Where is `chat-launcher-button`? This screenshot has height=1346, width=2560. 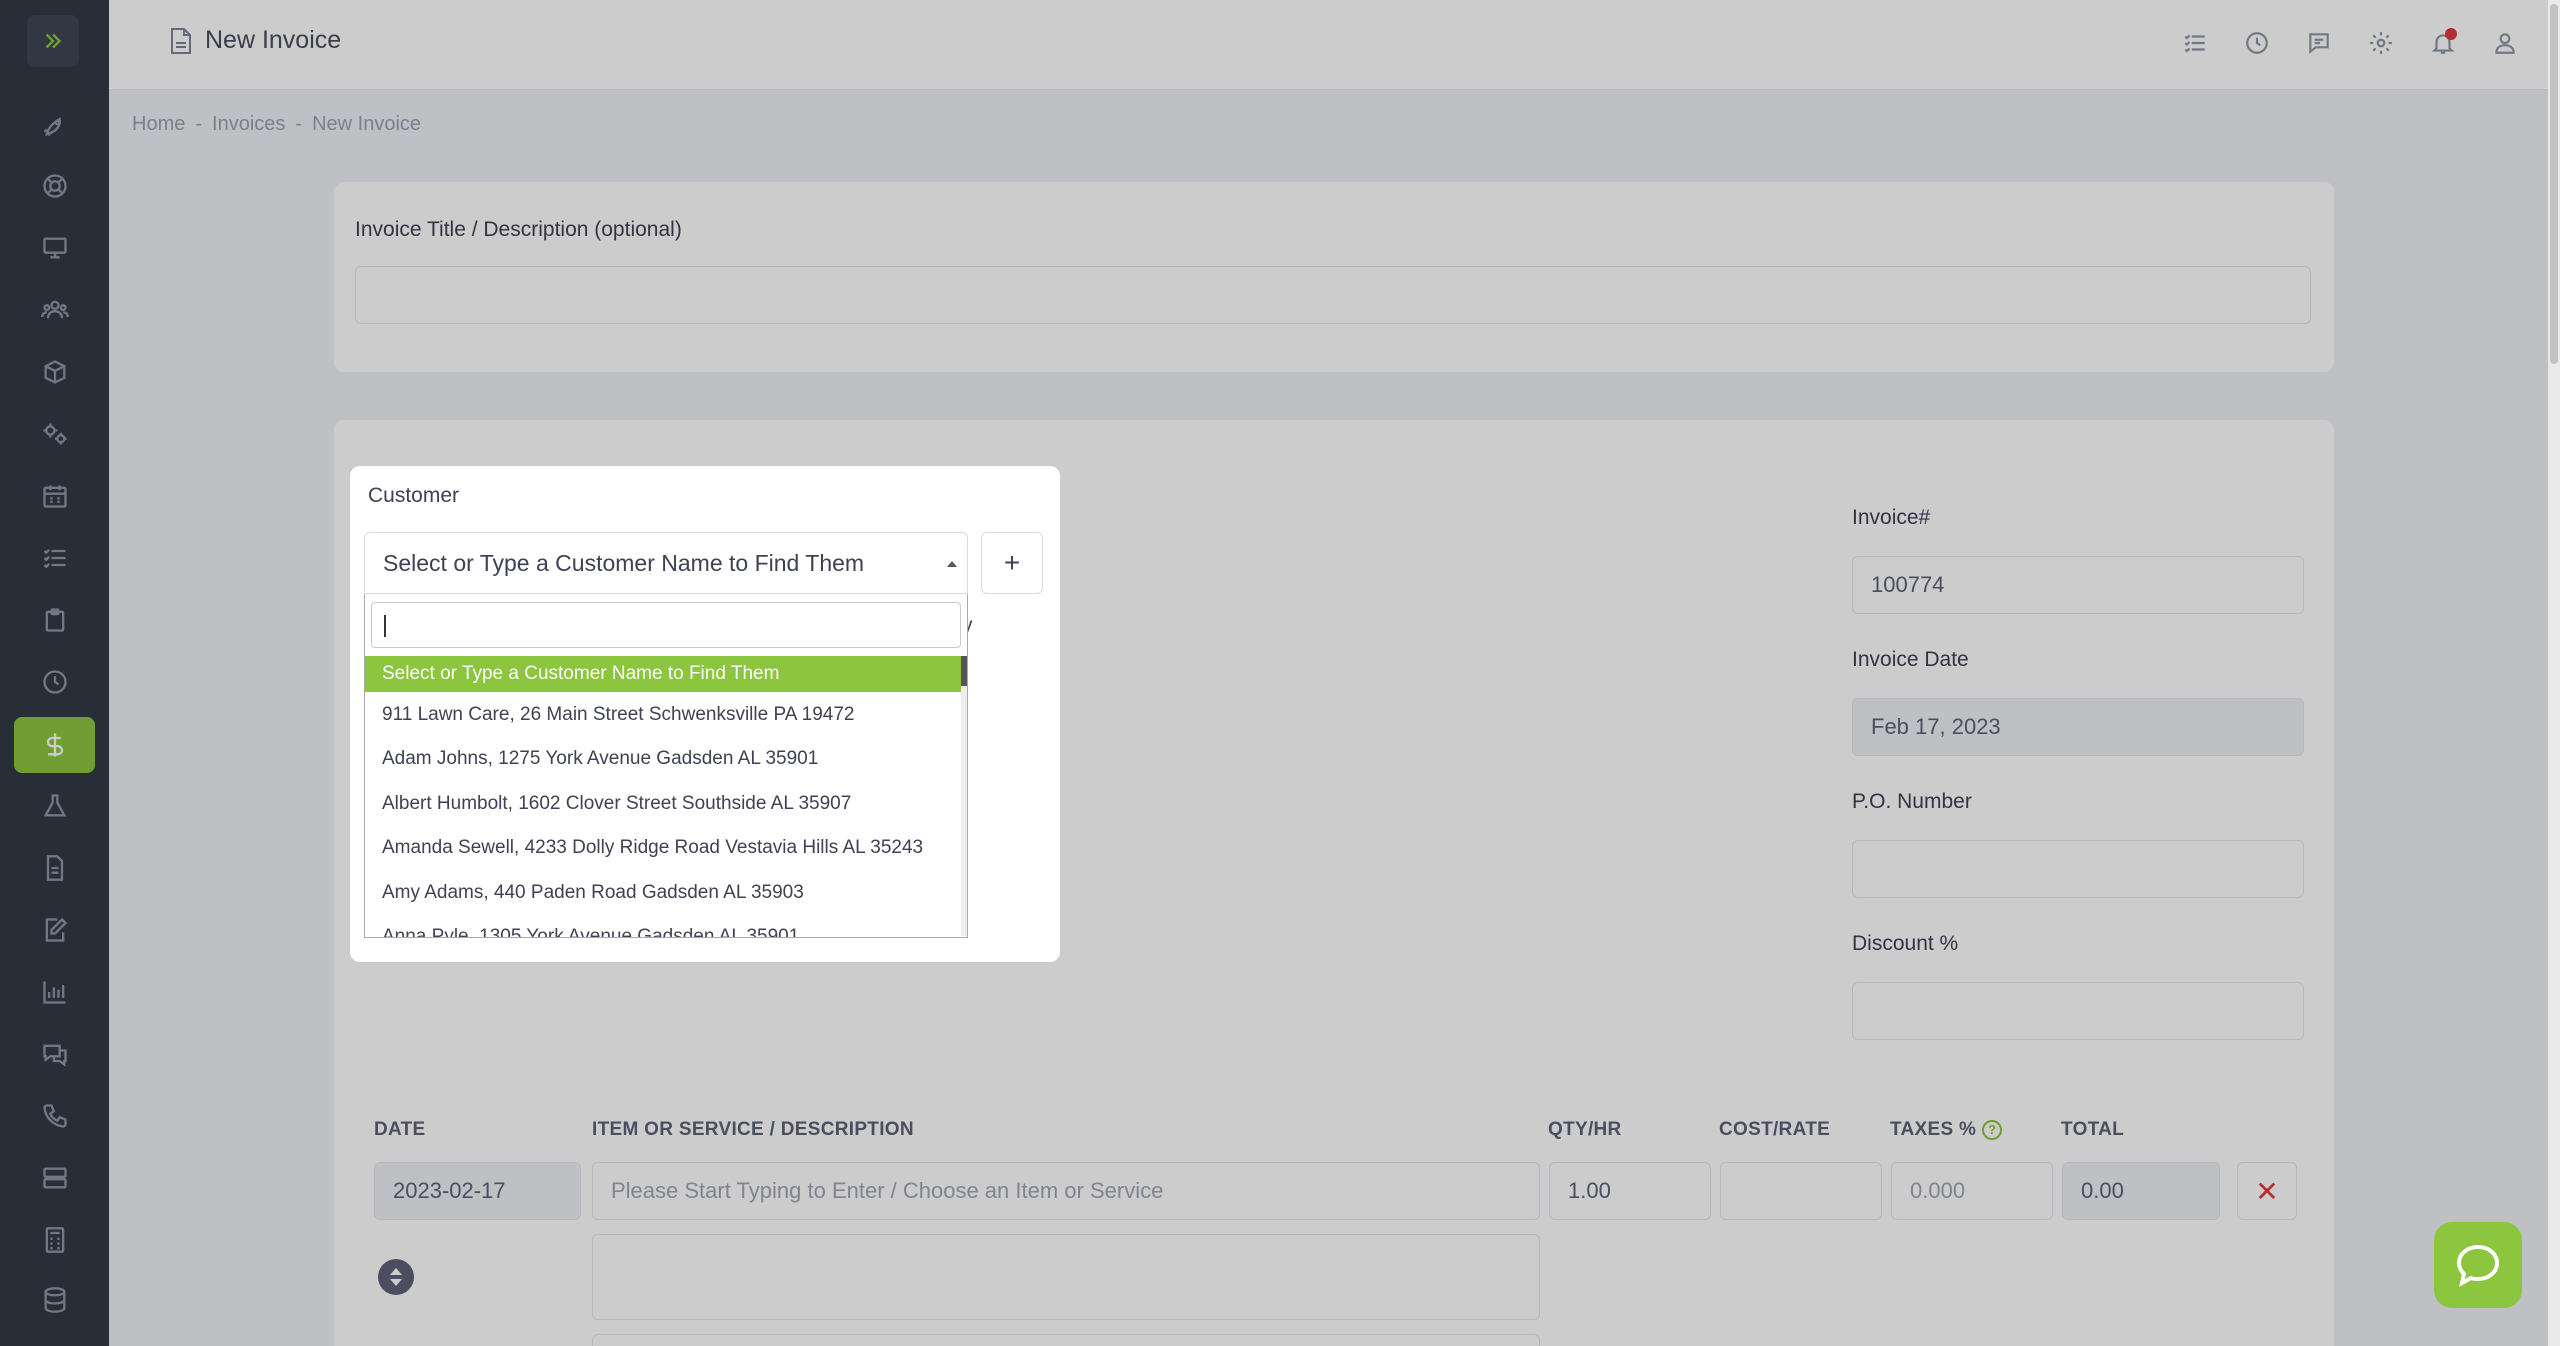 chat-launcher-button is located at coordinates (2478, 1265).